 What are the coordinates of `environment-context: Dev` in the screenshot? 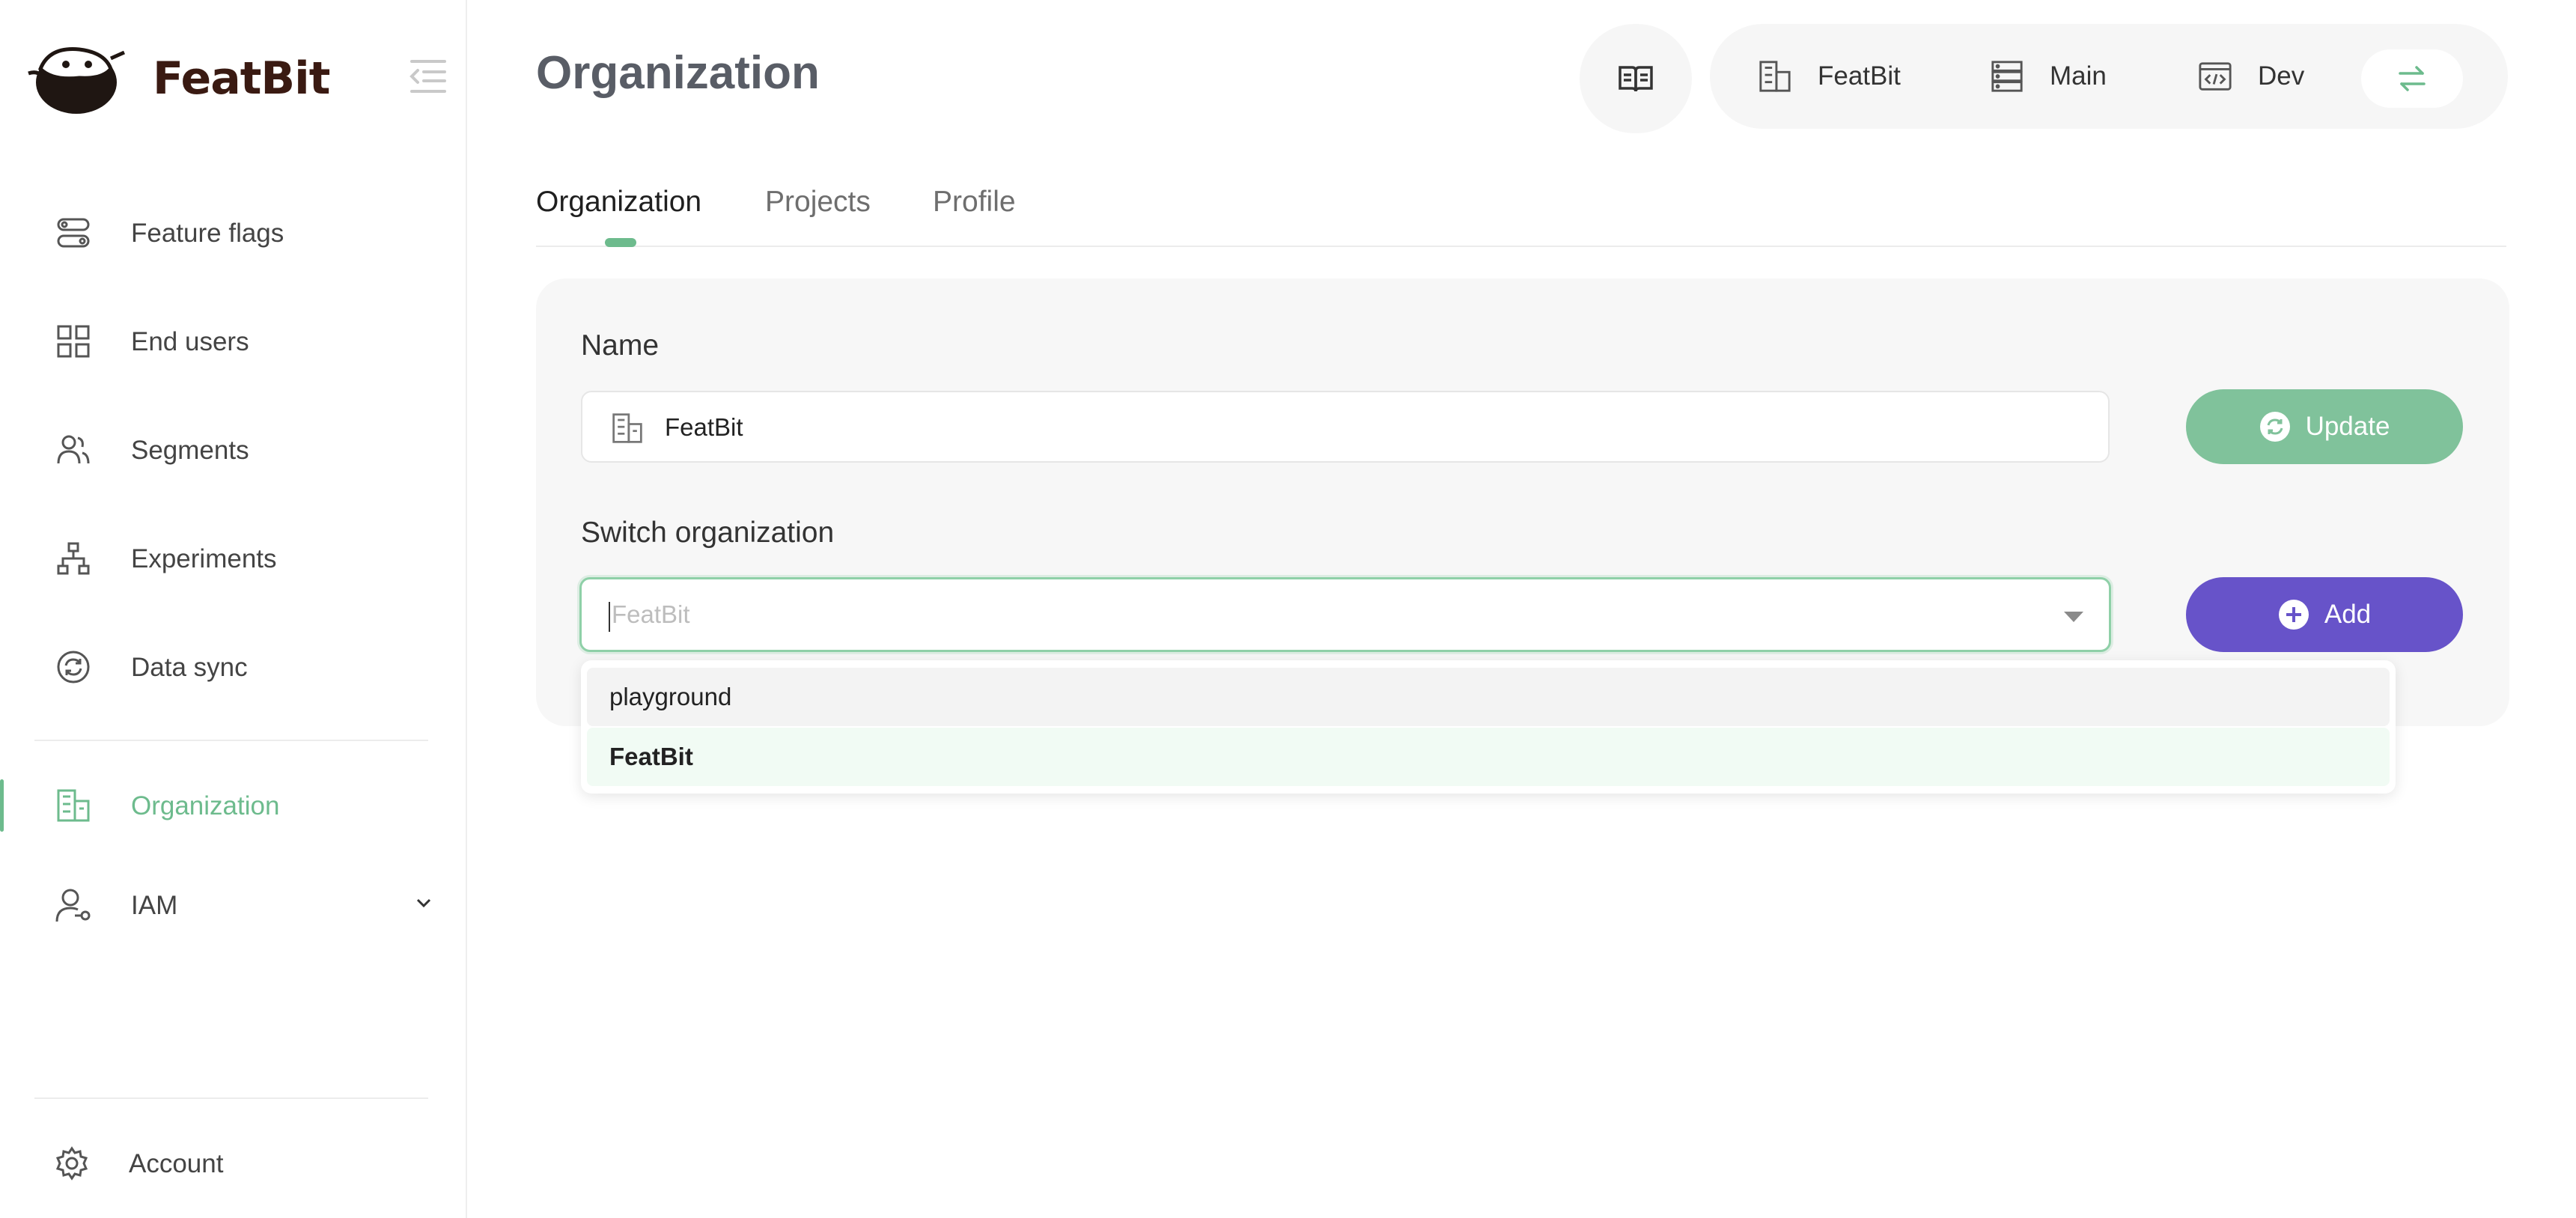 It's located at (2251, 76).